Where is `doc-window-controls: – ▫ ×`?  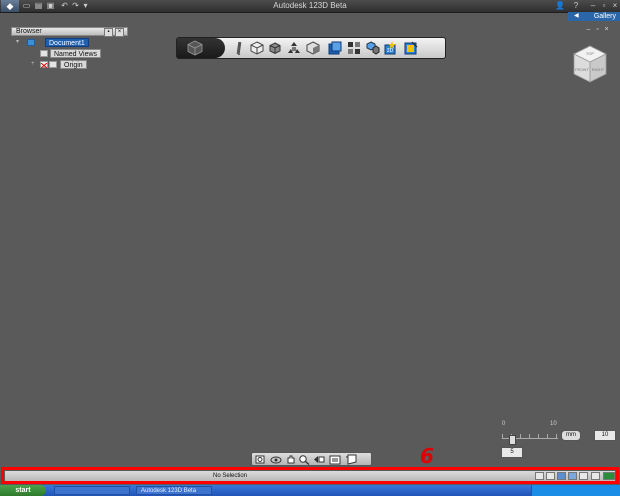 doc-window-controls: – ▫ × is located at coordinates (599, 28).